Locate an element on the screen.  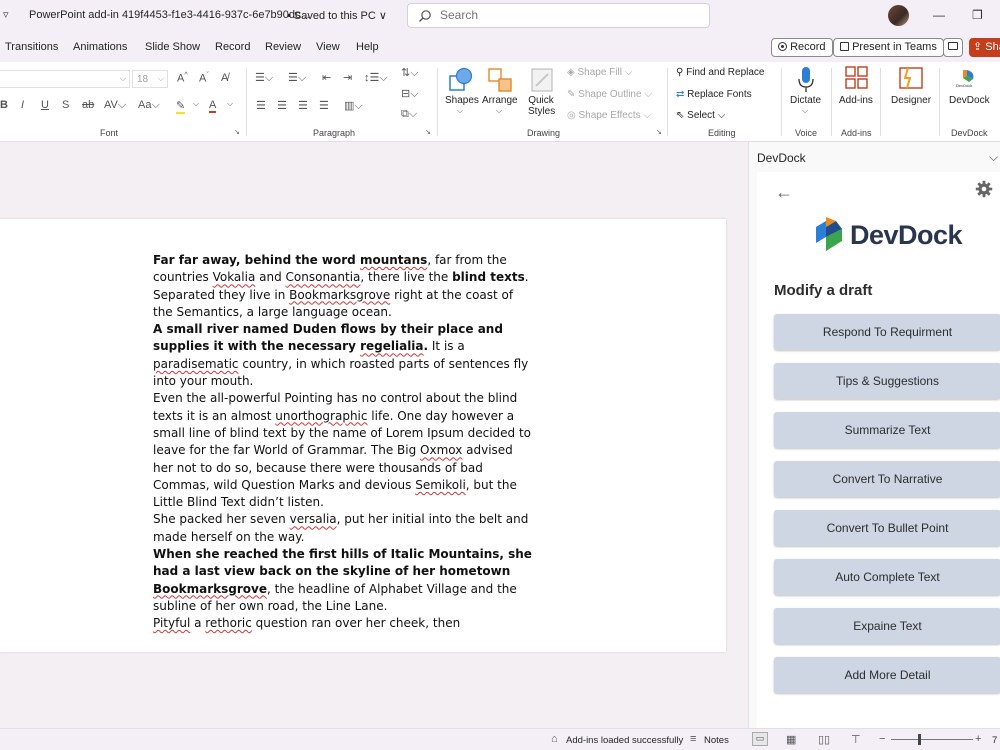
replace-fonts-button: ⇄ Replace Fonts is located at coordinates (714, 94).